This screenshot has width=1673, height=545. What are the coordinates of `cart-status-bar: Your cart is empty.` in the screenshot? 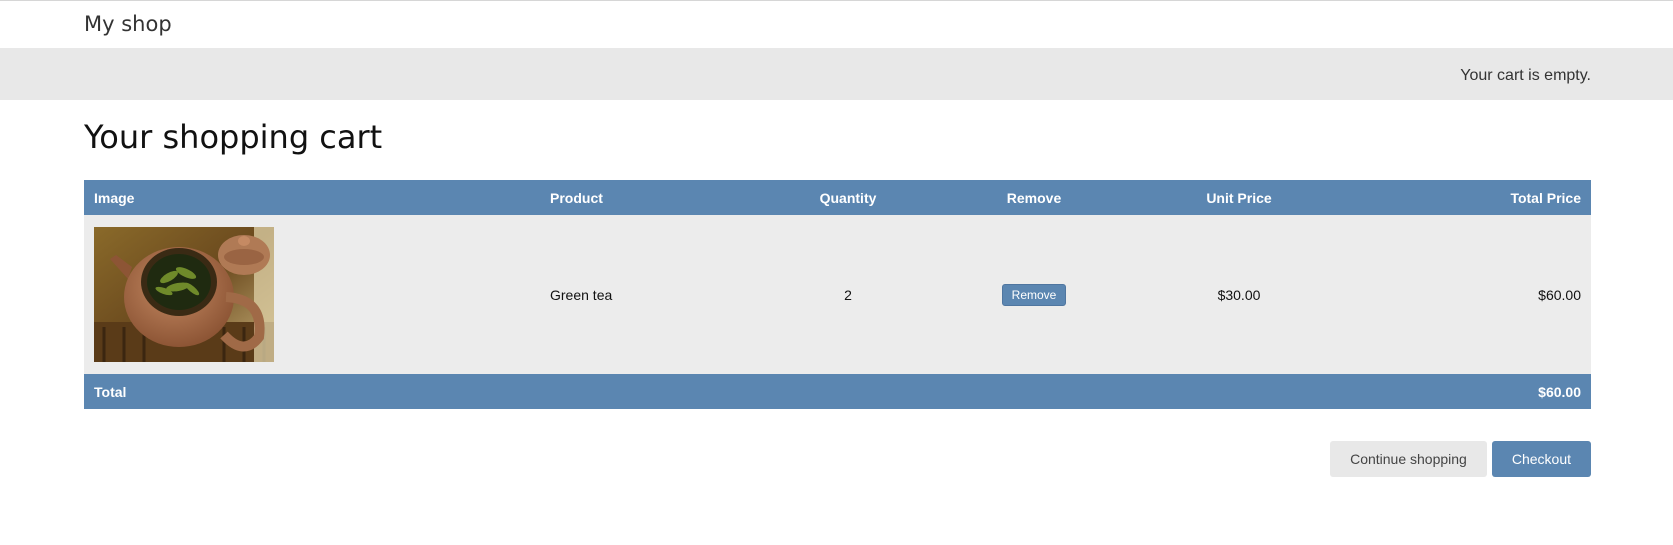 It's located at (836, 74).